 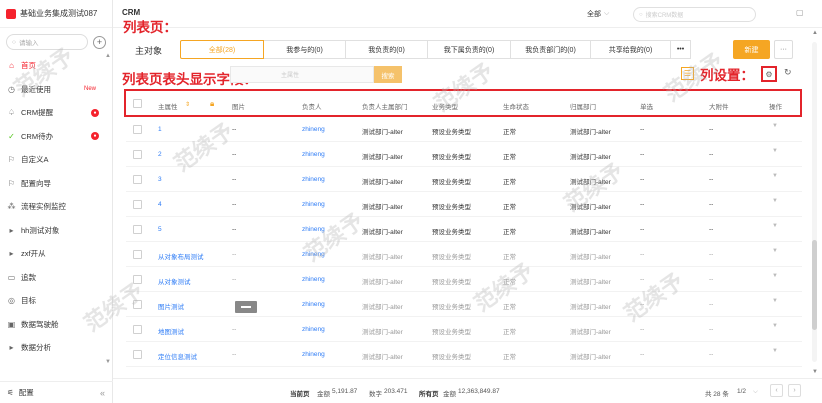 I want to click on main-scrollbar: ▲ ▼, so click(x=814, y=202).